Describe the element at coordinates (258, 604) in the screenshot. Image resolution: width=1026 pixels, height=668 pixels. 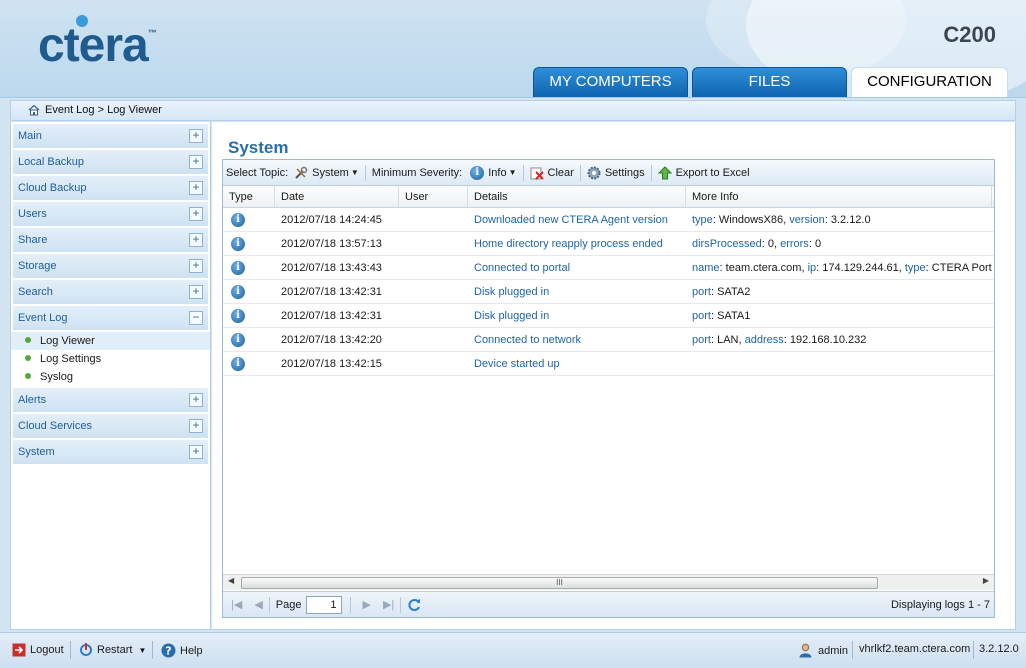
I see `prev-page-icon: ◀` at that location.